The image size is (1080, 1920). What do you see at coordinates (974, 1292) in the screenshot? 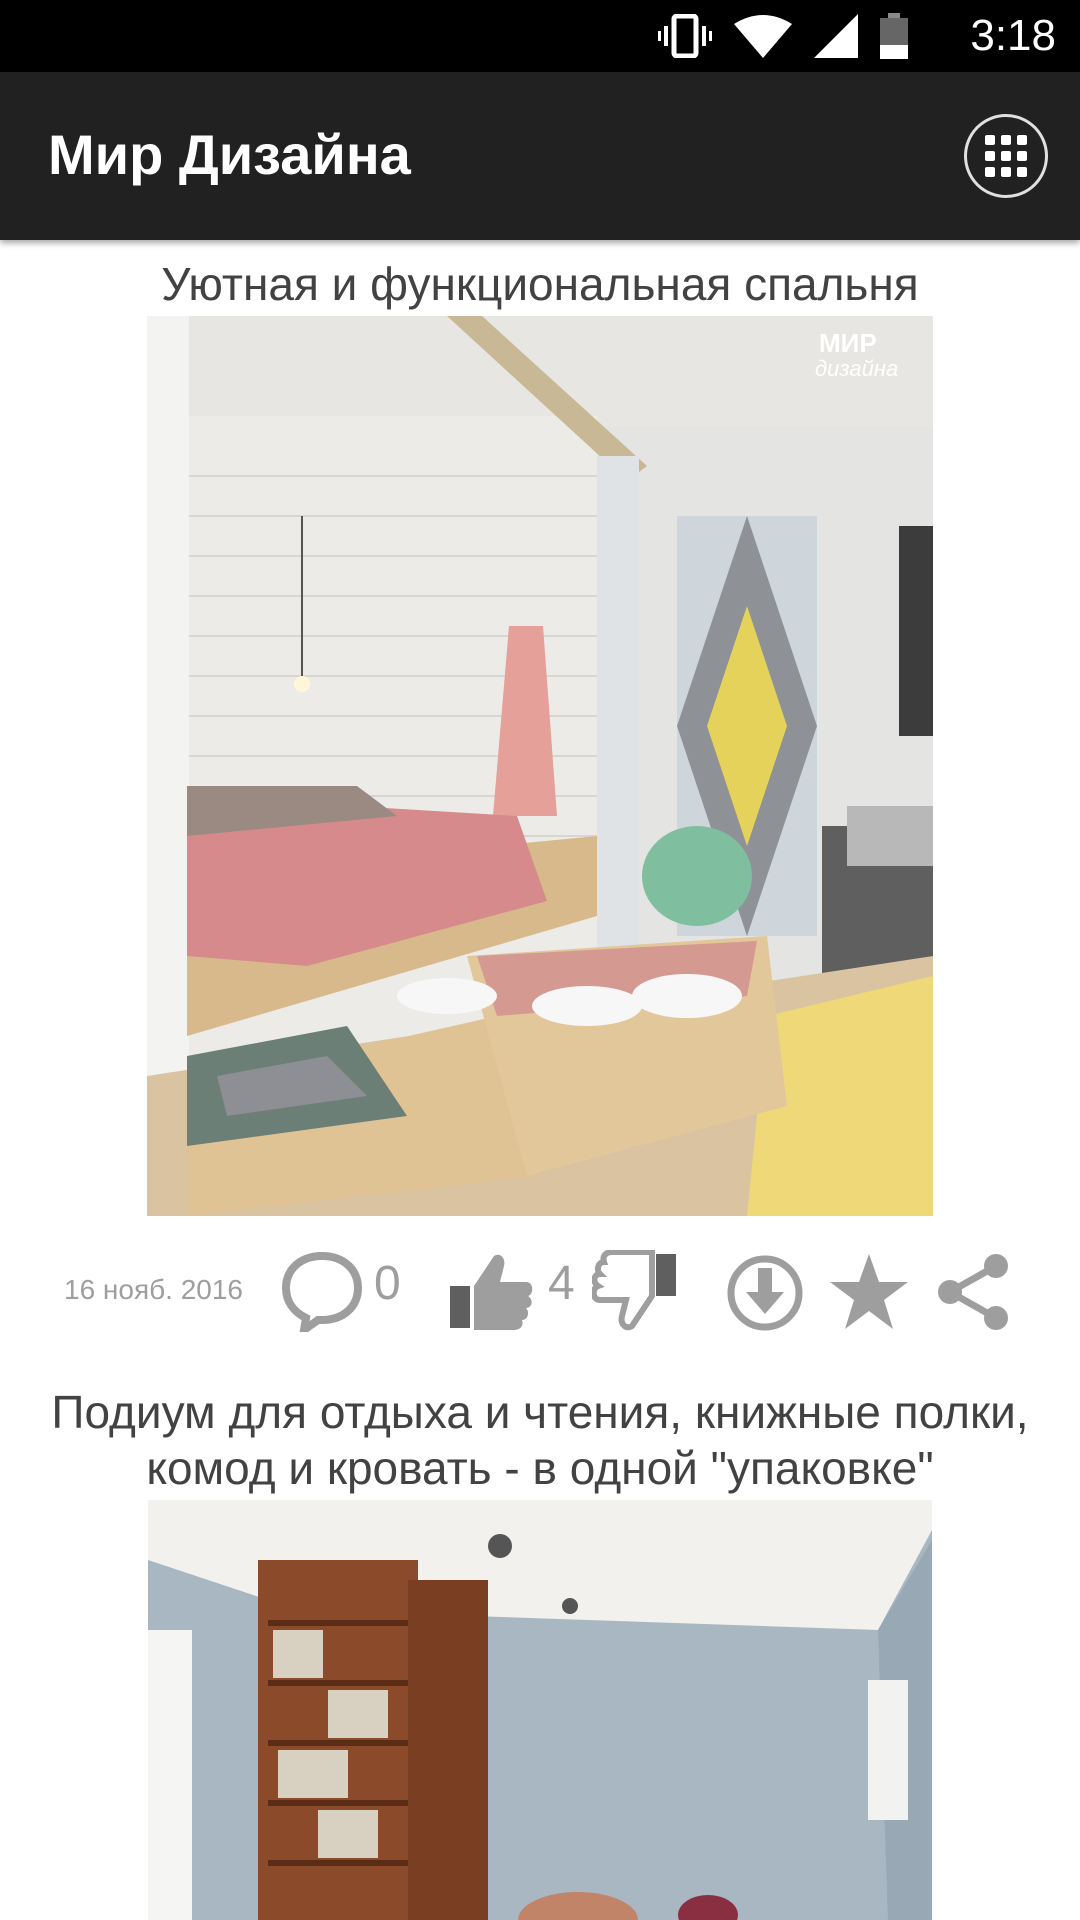
I see `share-icon` at bounding box center [974, 1292].